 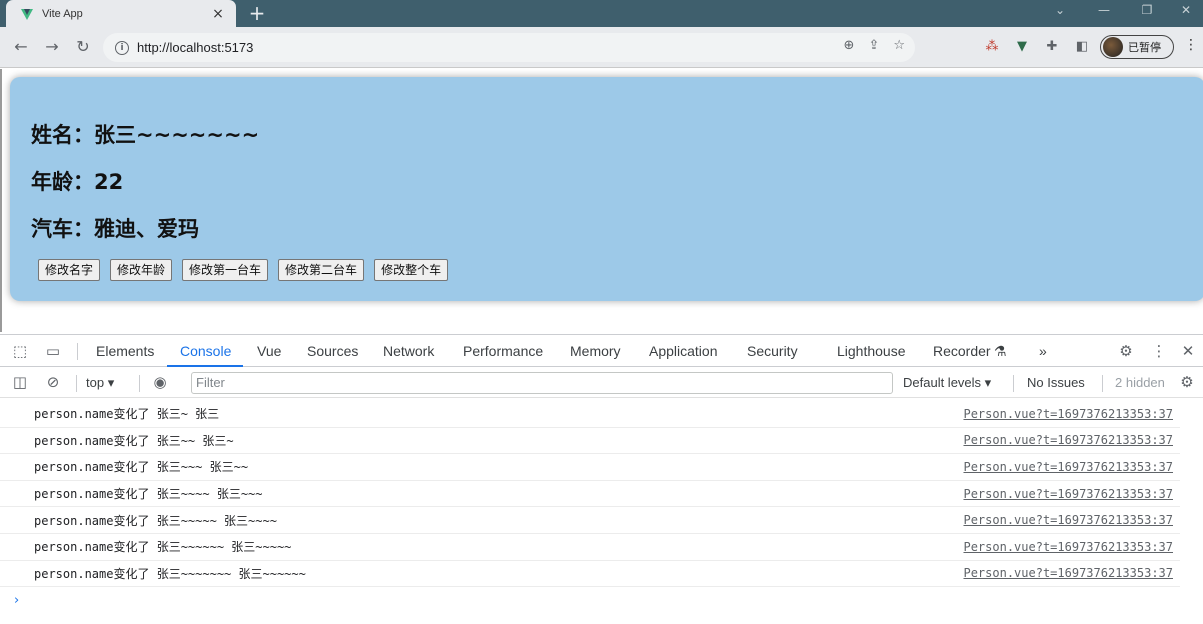 I want to click on cars-value: 雅迪、爱玛, so click(x=146, y=229).